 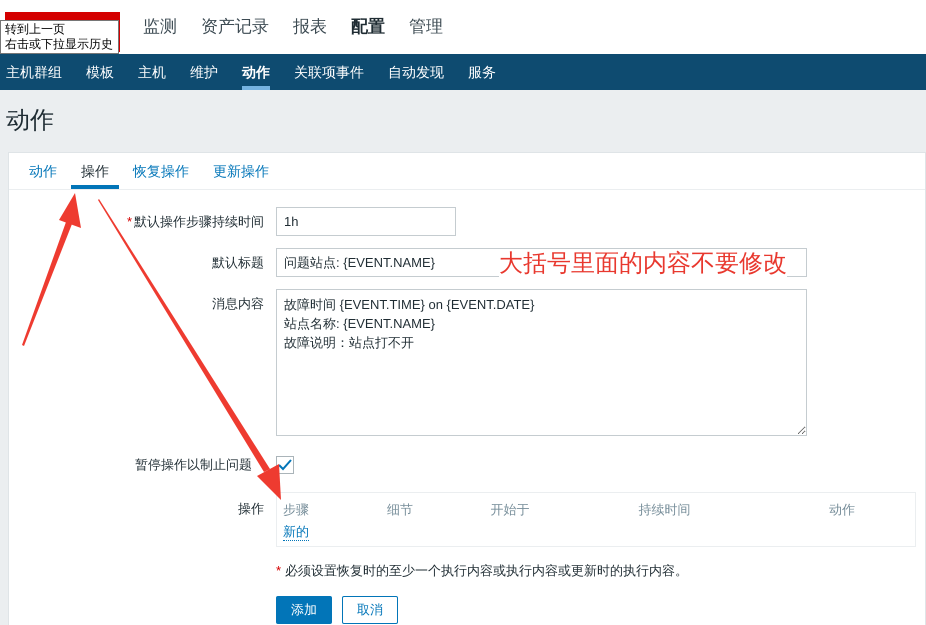 What do you see at coordinates (368, 27) in the screenshot?
I see `menu-item: 配置` at bounding box center [368, 27].